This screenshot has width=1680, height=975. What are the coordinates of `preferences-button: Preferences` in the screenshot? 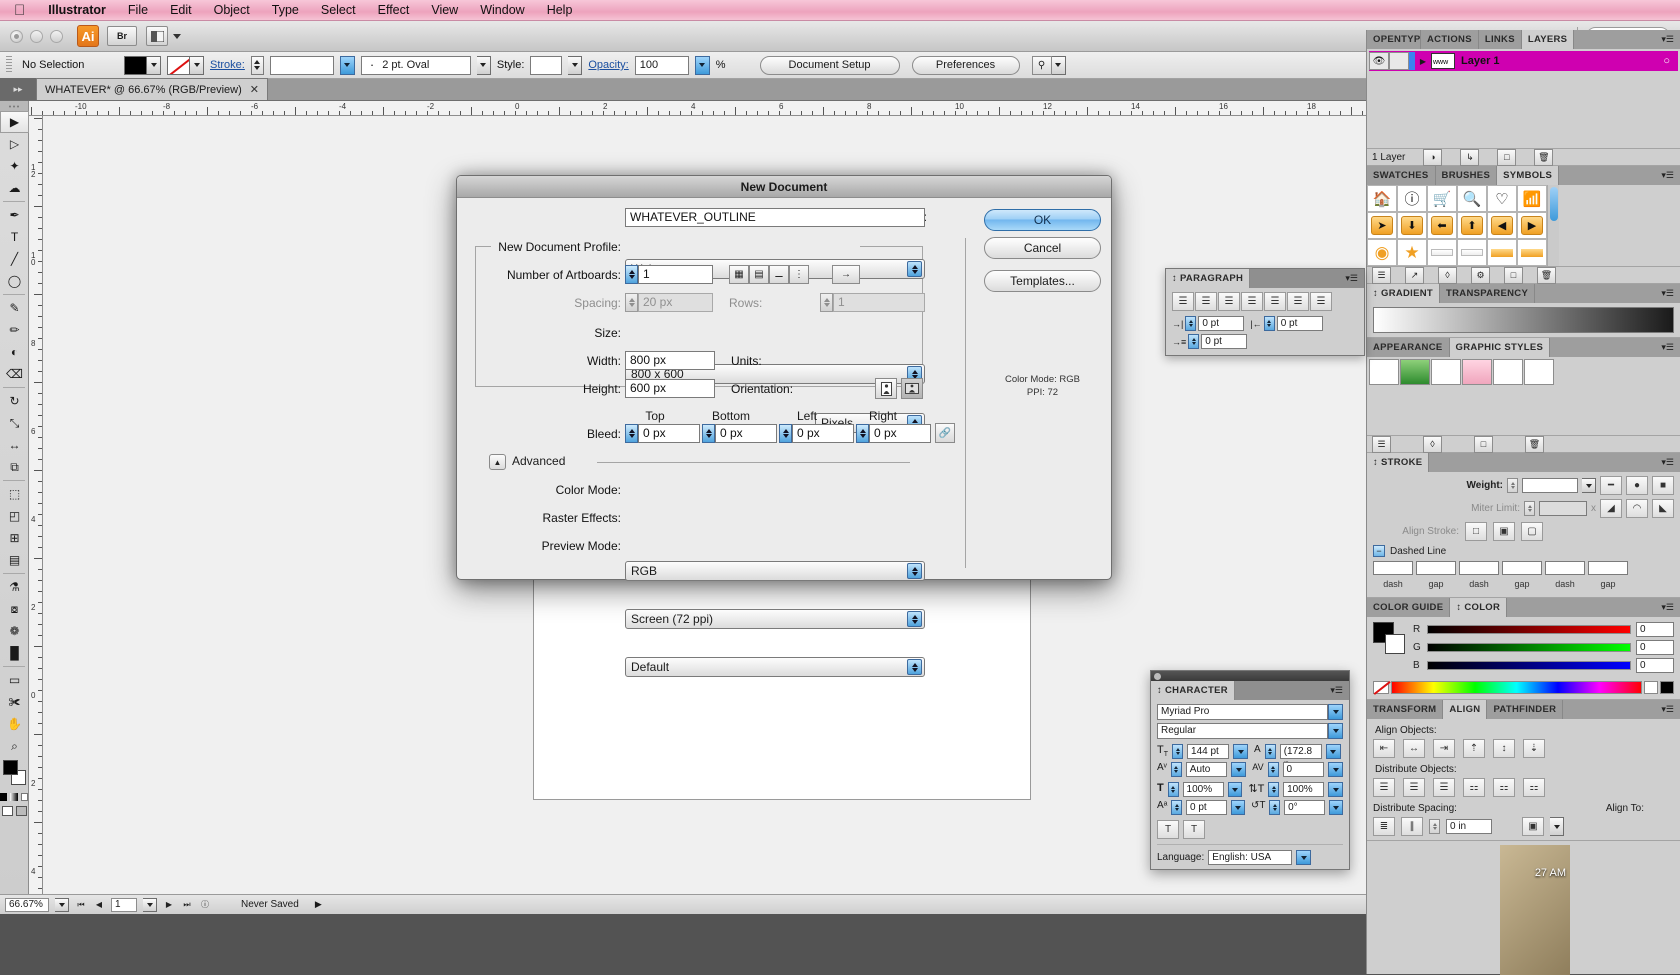 It's located at (965, 65).